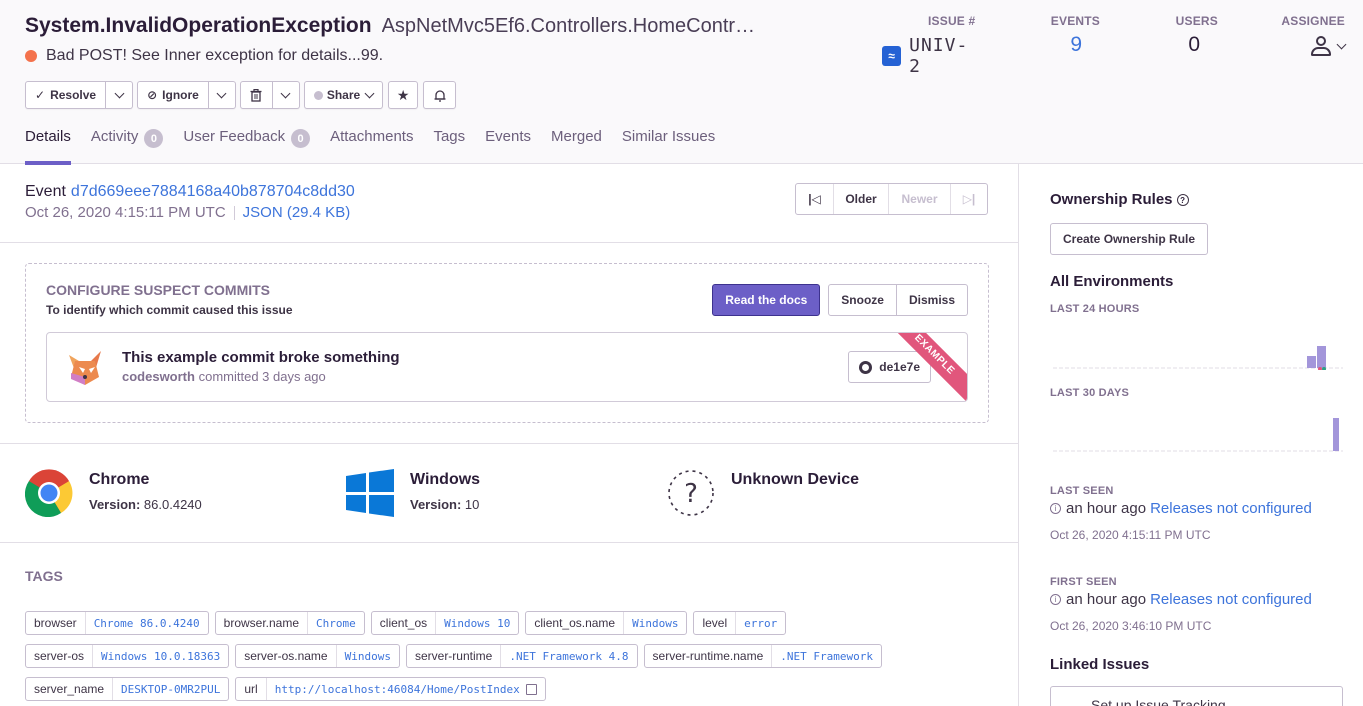  What do you see at coordinates (939, 56) in the screenshot?
I see `issue-number-value: UNIV-2` at bounding box center [939, 56].